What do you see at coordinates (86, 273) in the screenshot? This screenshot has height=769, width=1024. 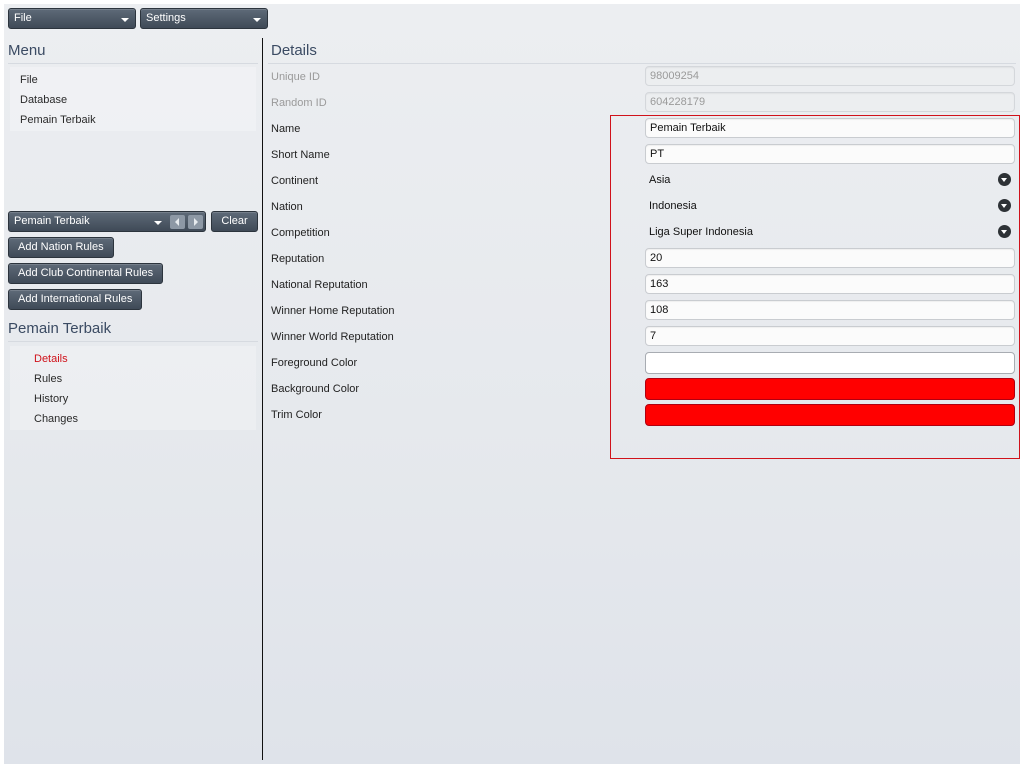 I see `add-club-continental-rules-button: Add Club Continental Rules` at bounding box center [86, 273].